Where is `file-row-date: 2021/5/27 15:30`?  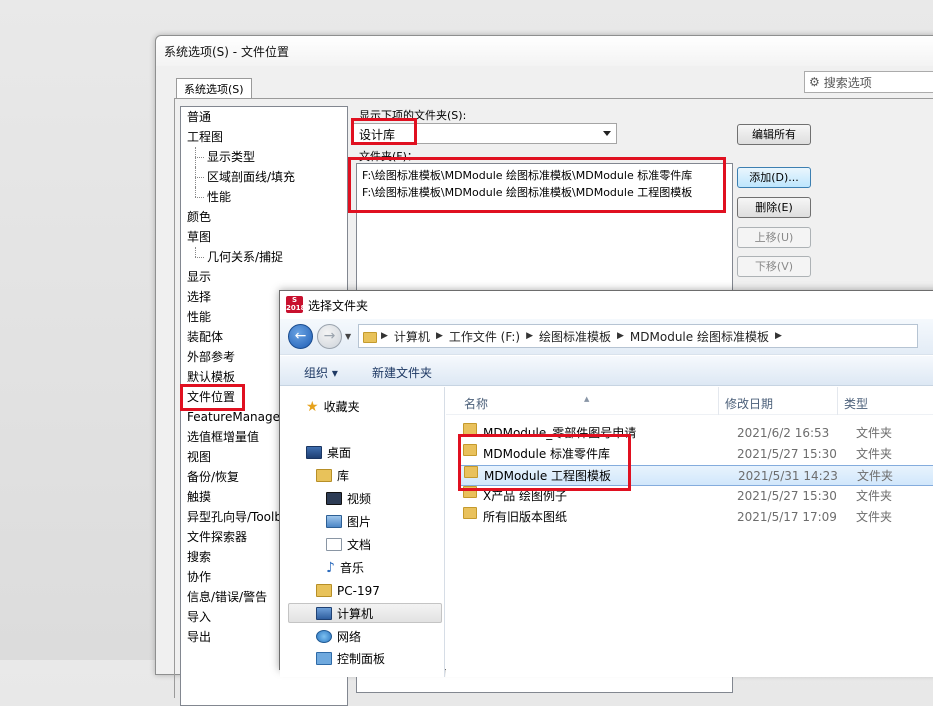
file-row-date: 2021/5/27 15:30 is located at coordinates (787, 496).